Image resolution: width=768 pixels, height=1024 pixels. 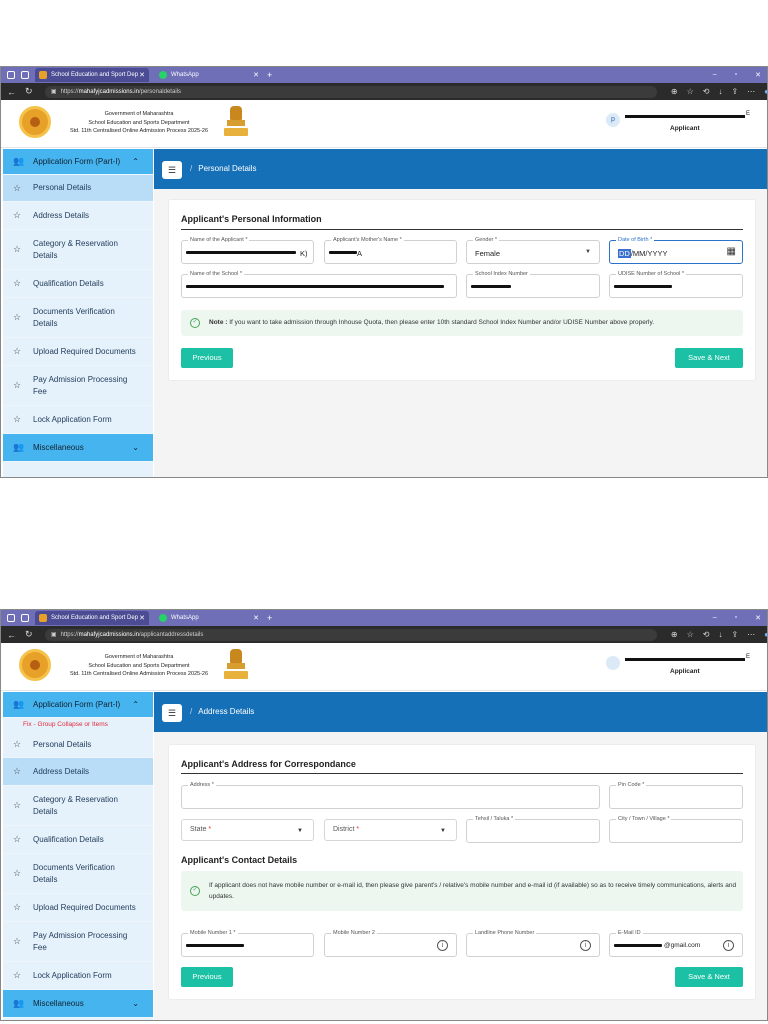 What do you see at coordinates (731, 251) in the screenshot?
I see `calendar-icon: ▦` at bounding box center [731, 251].